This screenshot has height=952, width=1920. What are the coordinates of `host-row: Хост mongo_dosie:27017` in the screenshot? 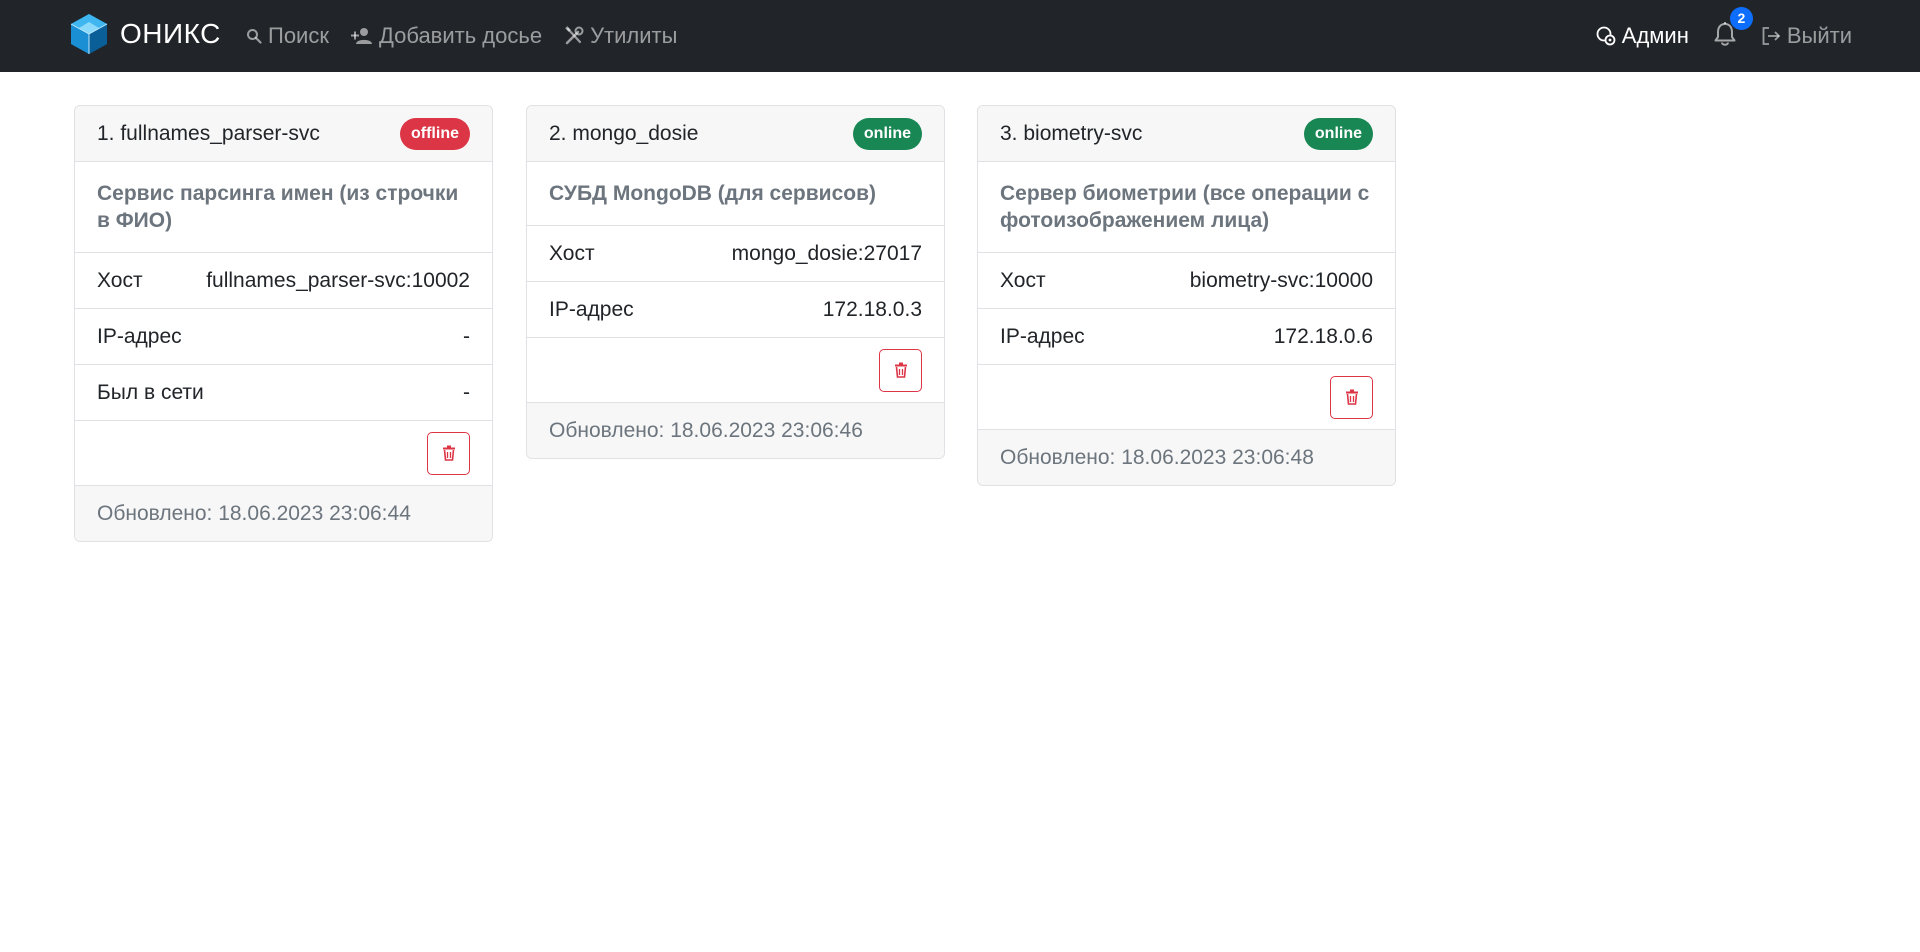 It's located at (735, 254).